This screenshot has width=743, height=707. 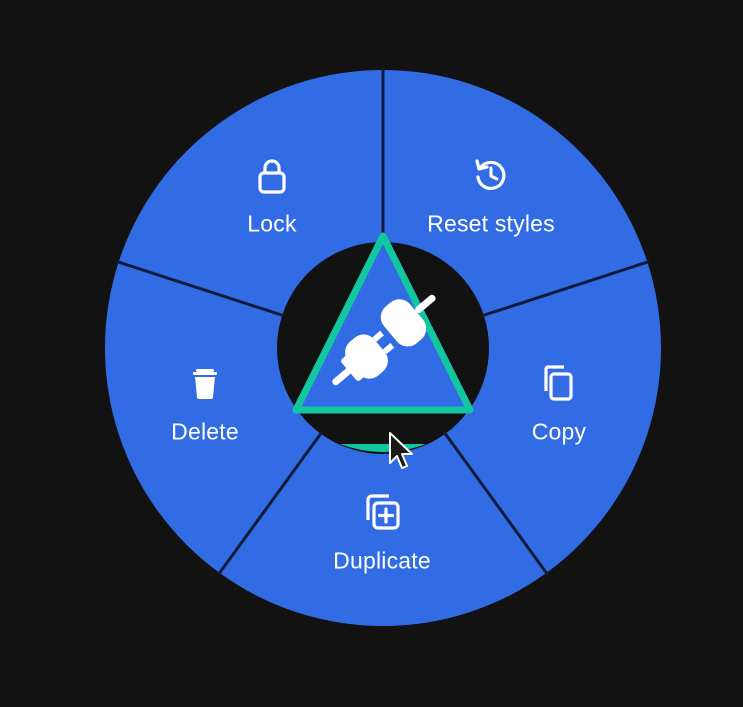 What do you see at coordinates (401, 450) in the screenshot?
I see `mouse-pointer-icon` at bounding box center [401, 450].